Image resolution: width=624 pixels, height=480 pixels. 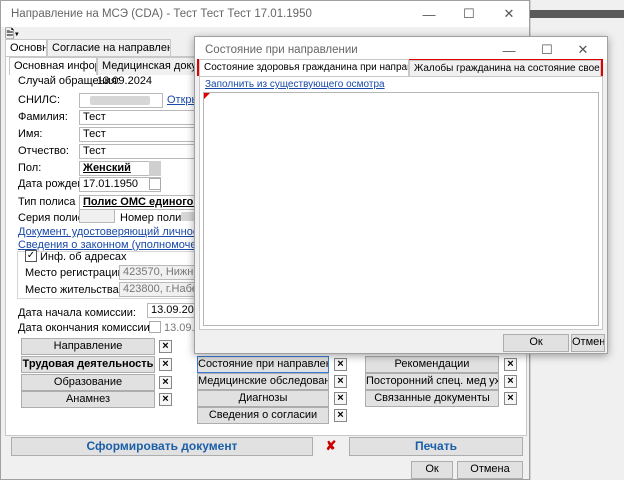 What do you see at coordinates (53, 66) in the screenshot?
I see `subtab-main-info: Основная информация` at bounding box center [53, 66].